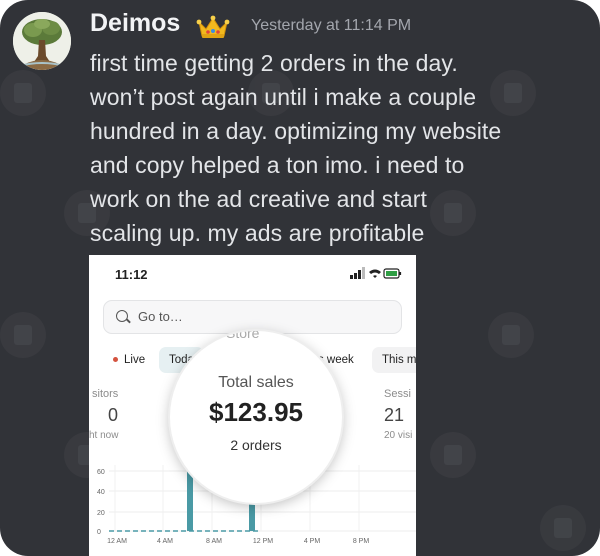  What do you see at coordinates (213, 27) in the screenshot?
I see `crown-icon` at bounding box center [213, 27].